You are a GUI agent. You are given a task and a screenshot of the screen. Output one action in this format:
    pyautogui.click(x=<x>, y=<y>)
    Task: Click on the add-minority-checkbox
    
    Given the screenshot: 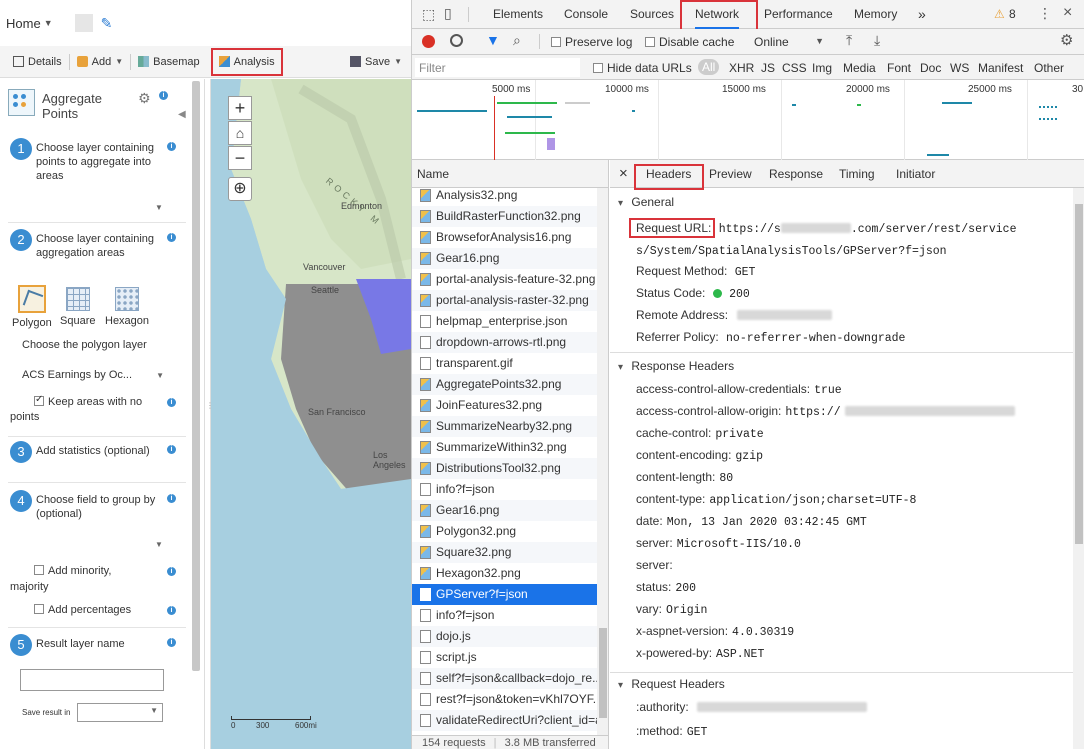 What is the action you would take?
    pyautogui.click(x=39, y=570)
    